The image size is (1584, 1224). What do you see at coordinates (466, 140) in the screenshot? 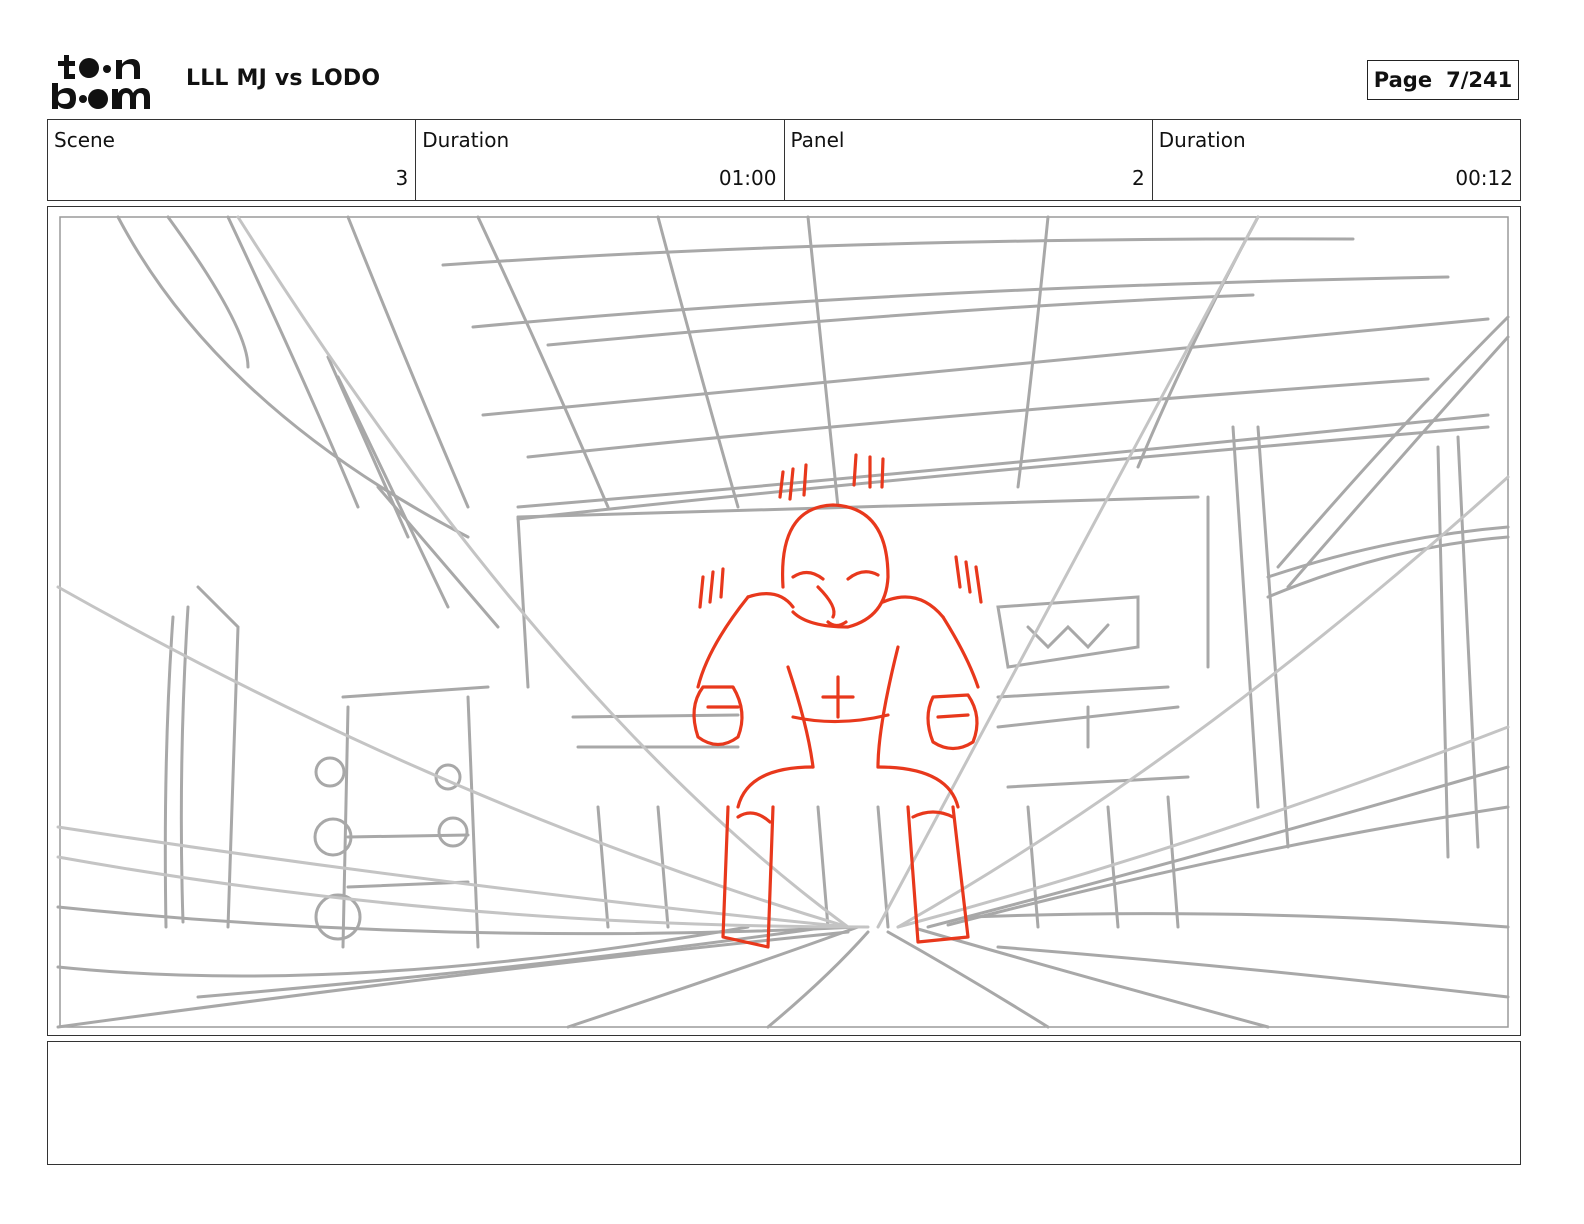
I see `scene-duration-label: Duration` at bounding box center [466, 140].